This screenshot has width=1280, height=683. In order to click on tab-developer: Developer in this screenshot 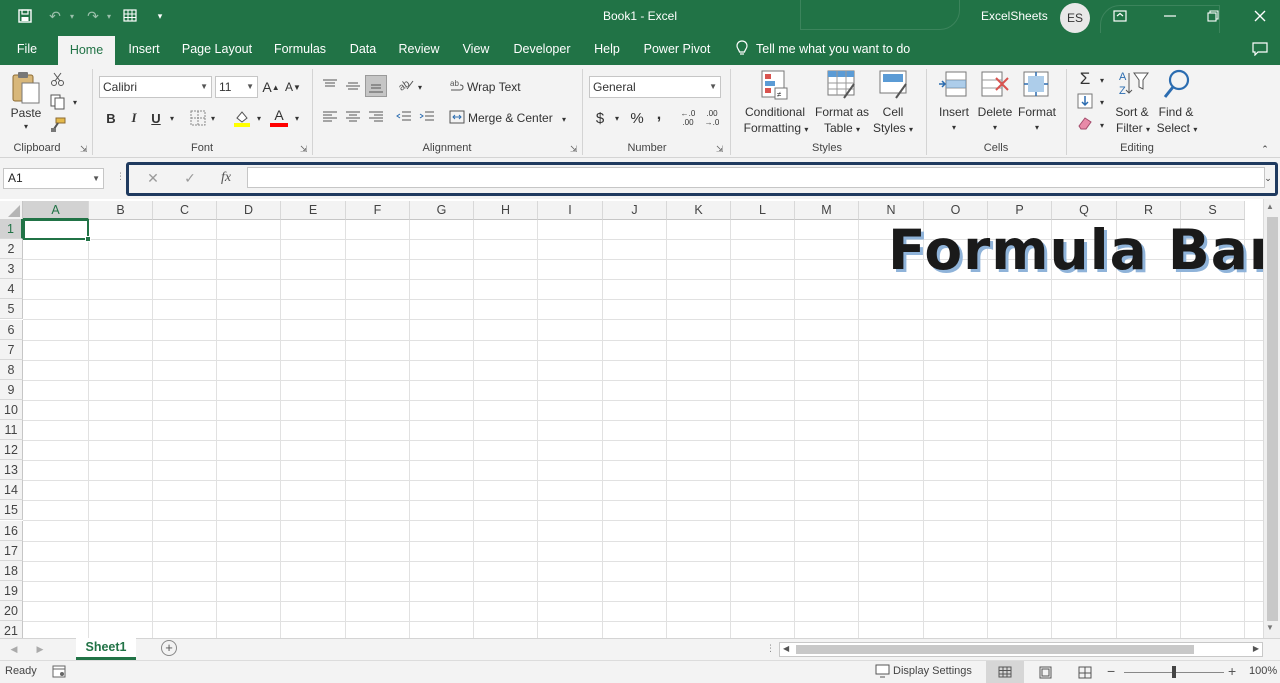, I will do `click(542, 49)`.